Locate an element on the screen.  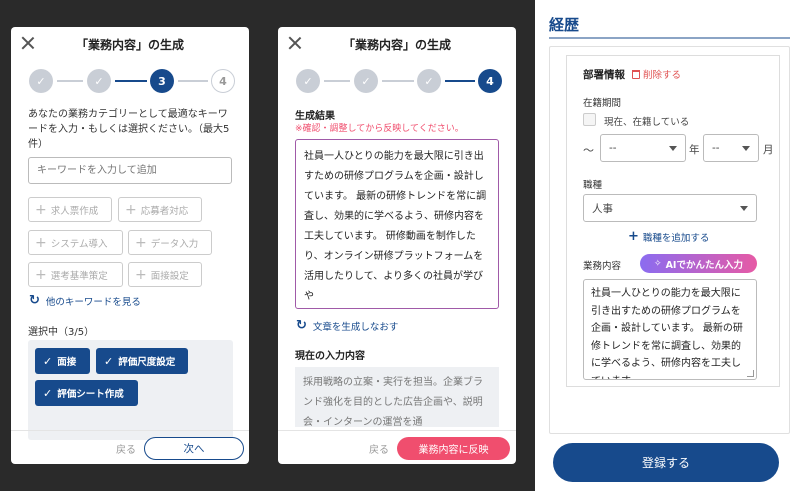
step-3-current: 3 is located at coordinates (162, 81).